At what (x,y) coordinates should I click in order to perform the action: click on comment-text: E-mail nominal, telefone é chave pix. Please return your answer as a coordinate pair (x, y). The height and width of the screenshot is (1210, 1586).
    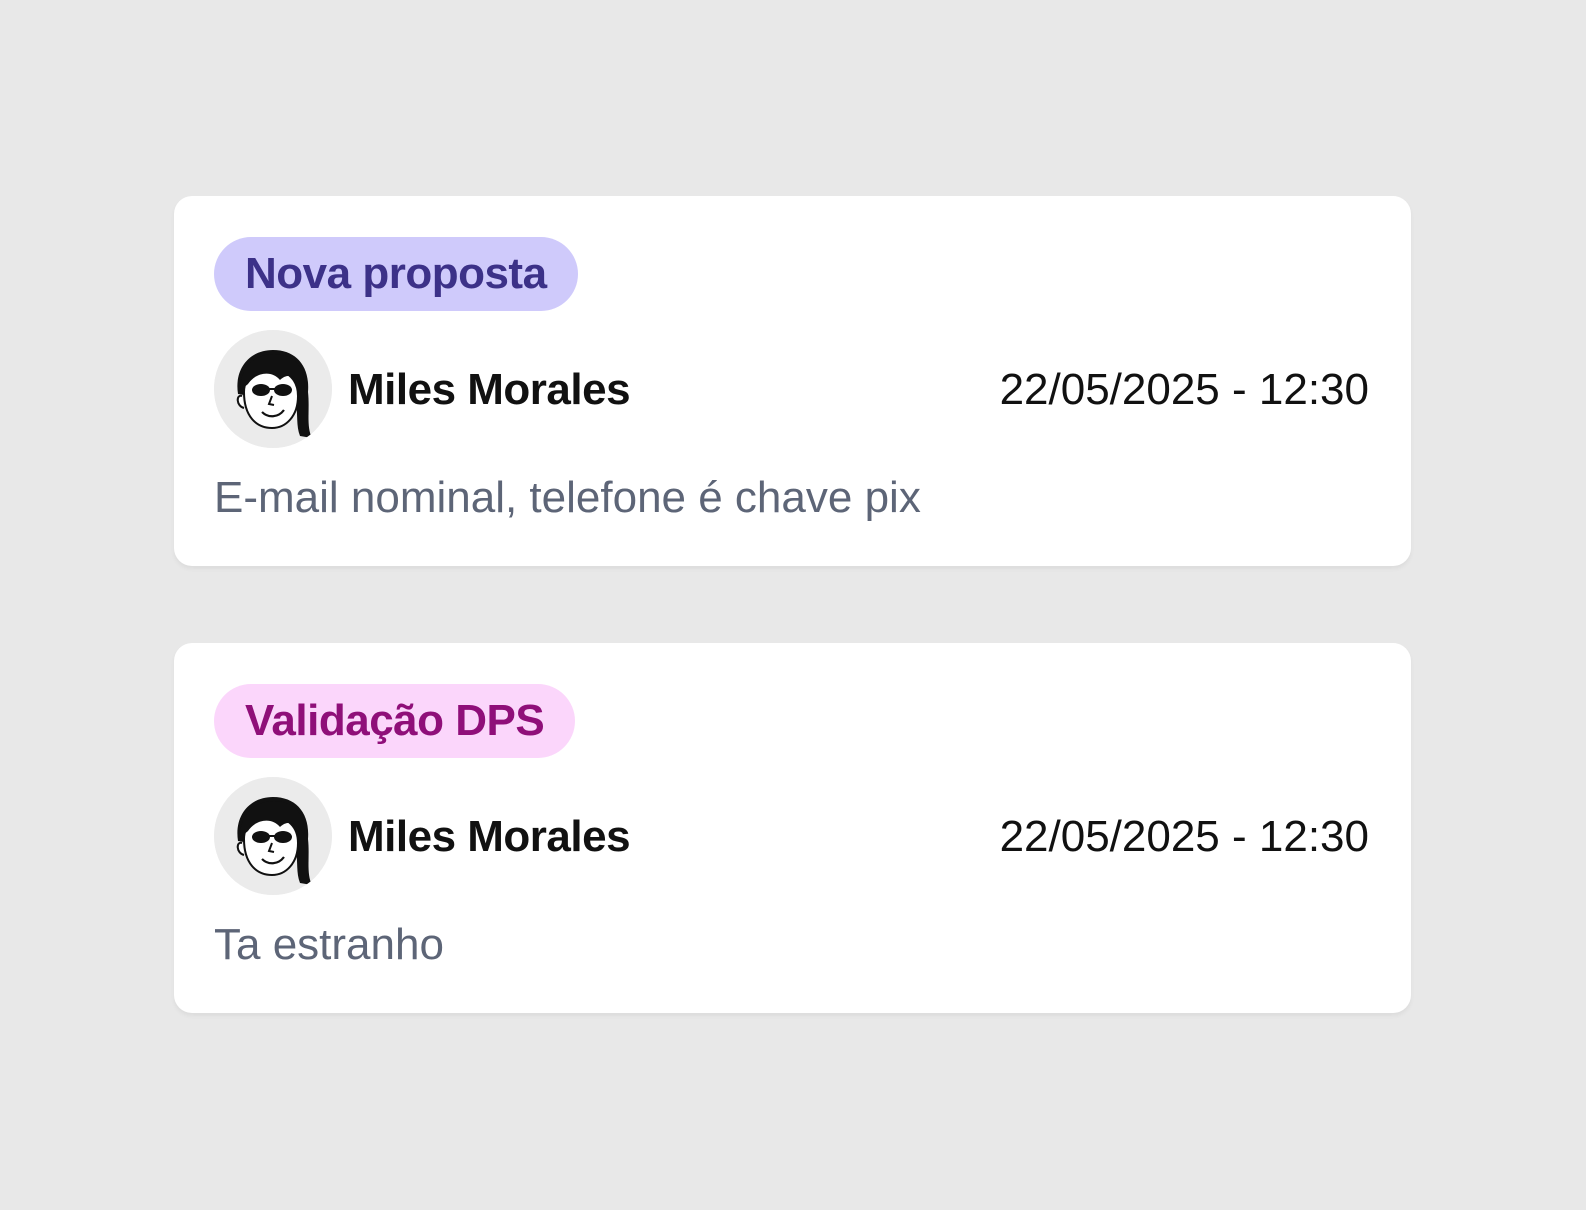
    Looking at the image, I should click on (567, 497).